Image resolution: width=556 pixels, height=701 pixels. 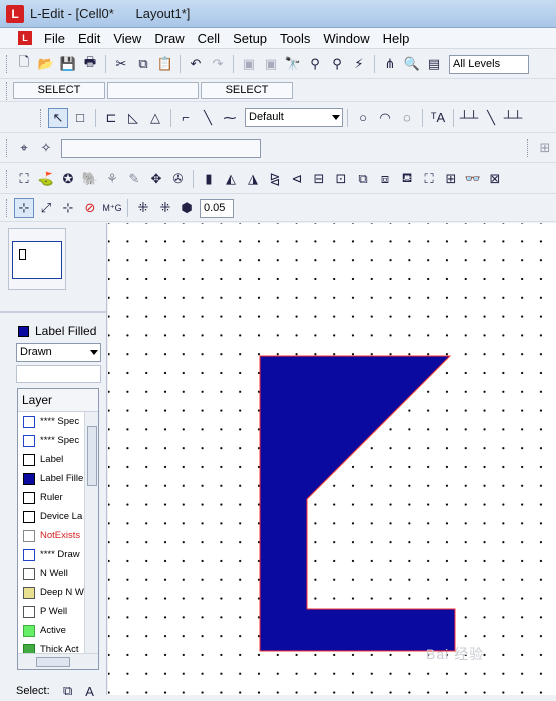 What do you see at coordinates (186, 118) in the screenshot?
I see `orthogonal-wire-icon: ⌐` at bounding box center [186, 118].